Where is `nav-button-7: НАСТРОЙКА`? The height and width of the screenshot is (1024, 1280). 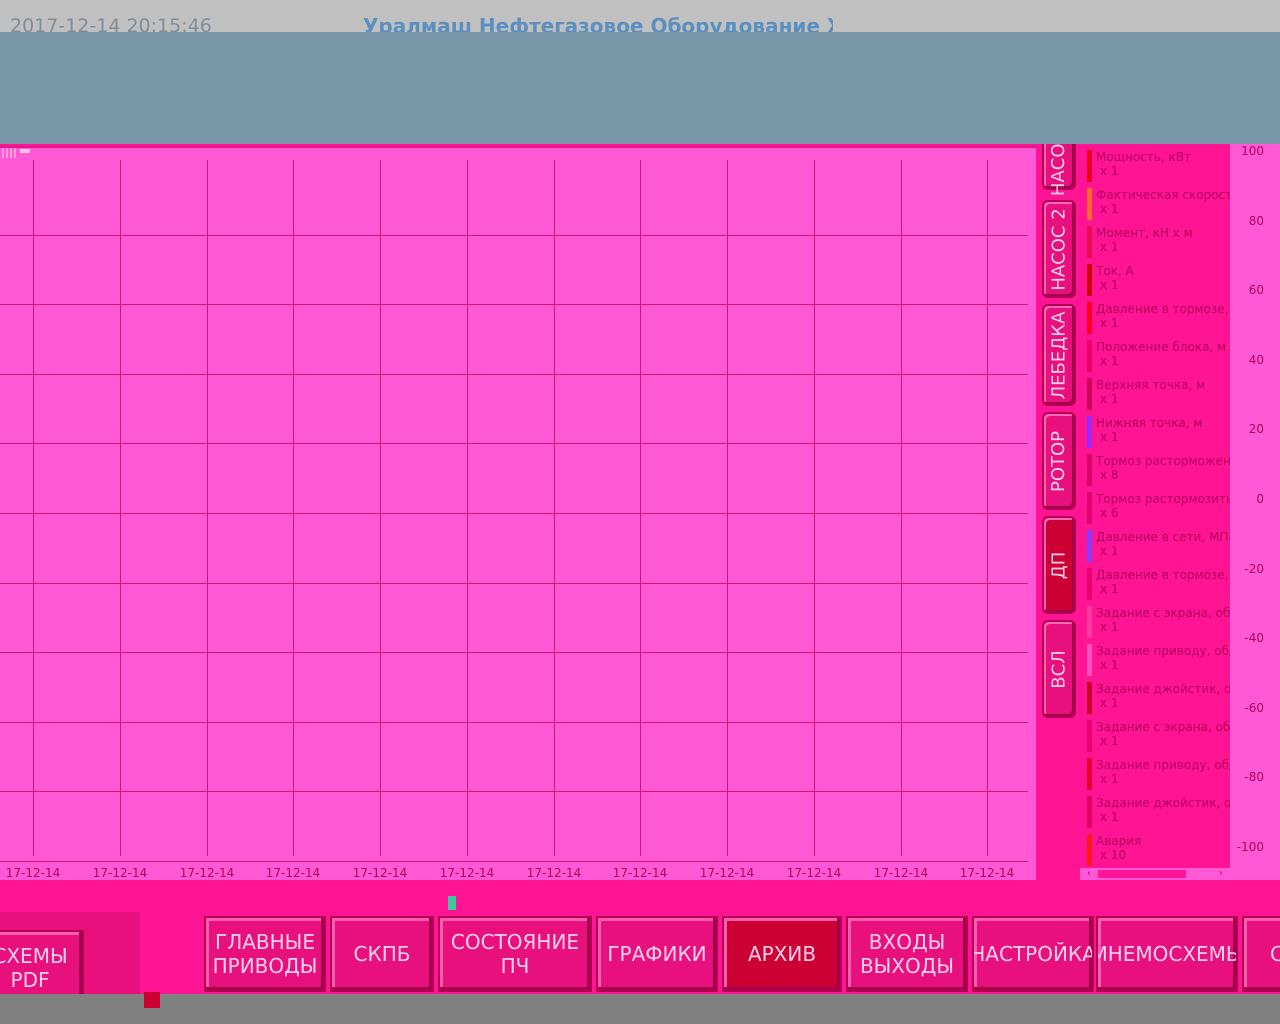
nav-button-7: НАСТРОЙКА is located at coordinates (1033, 954).